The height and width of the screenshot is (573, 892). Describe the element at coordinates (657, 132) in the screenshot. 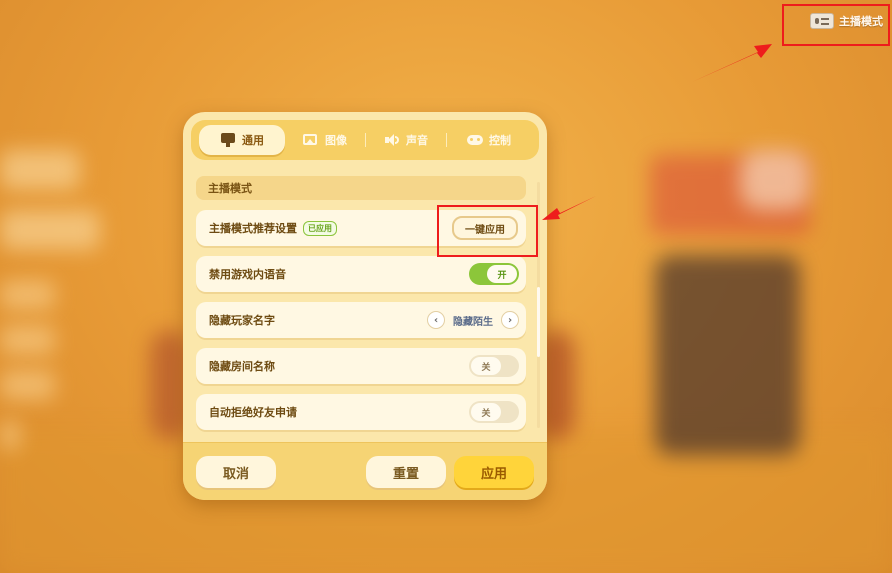

I see `annotation-arrows` at that location.